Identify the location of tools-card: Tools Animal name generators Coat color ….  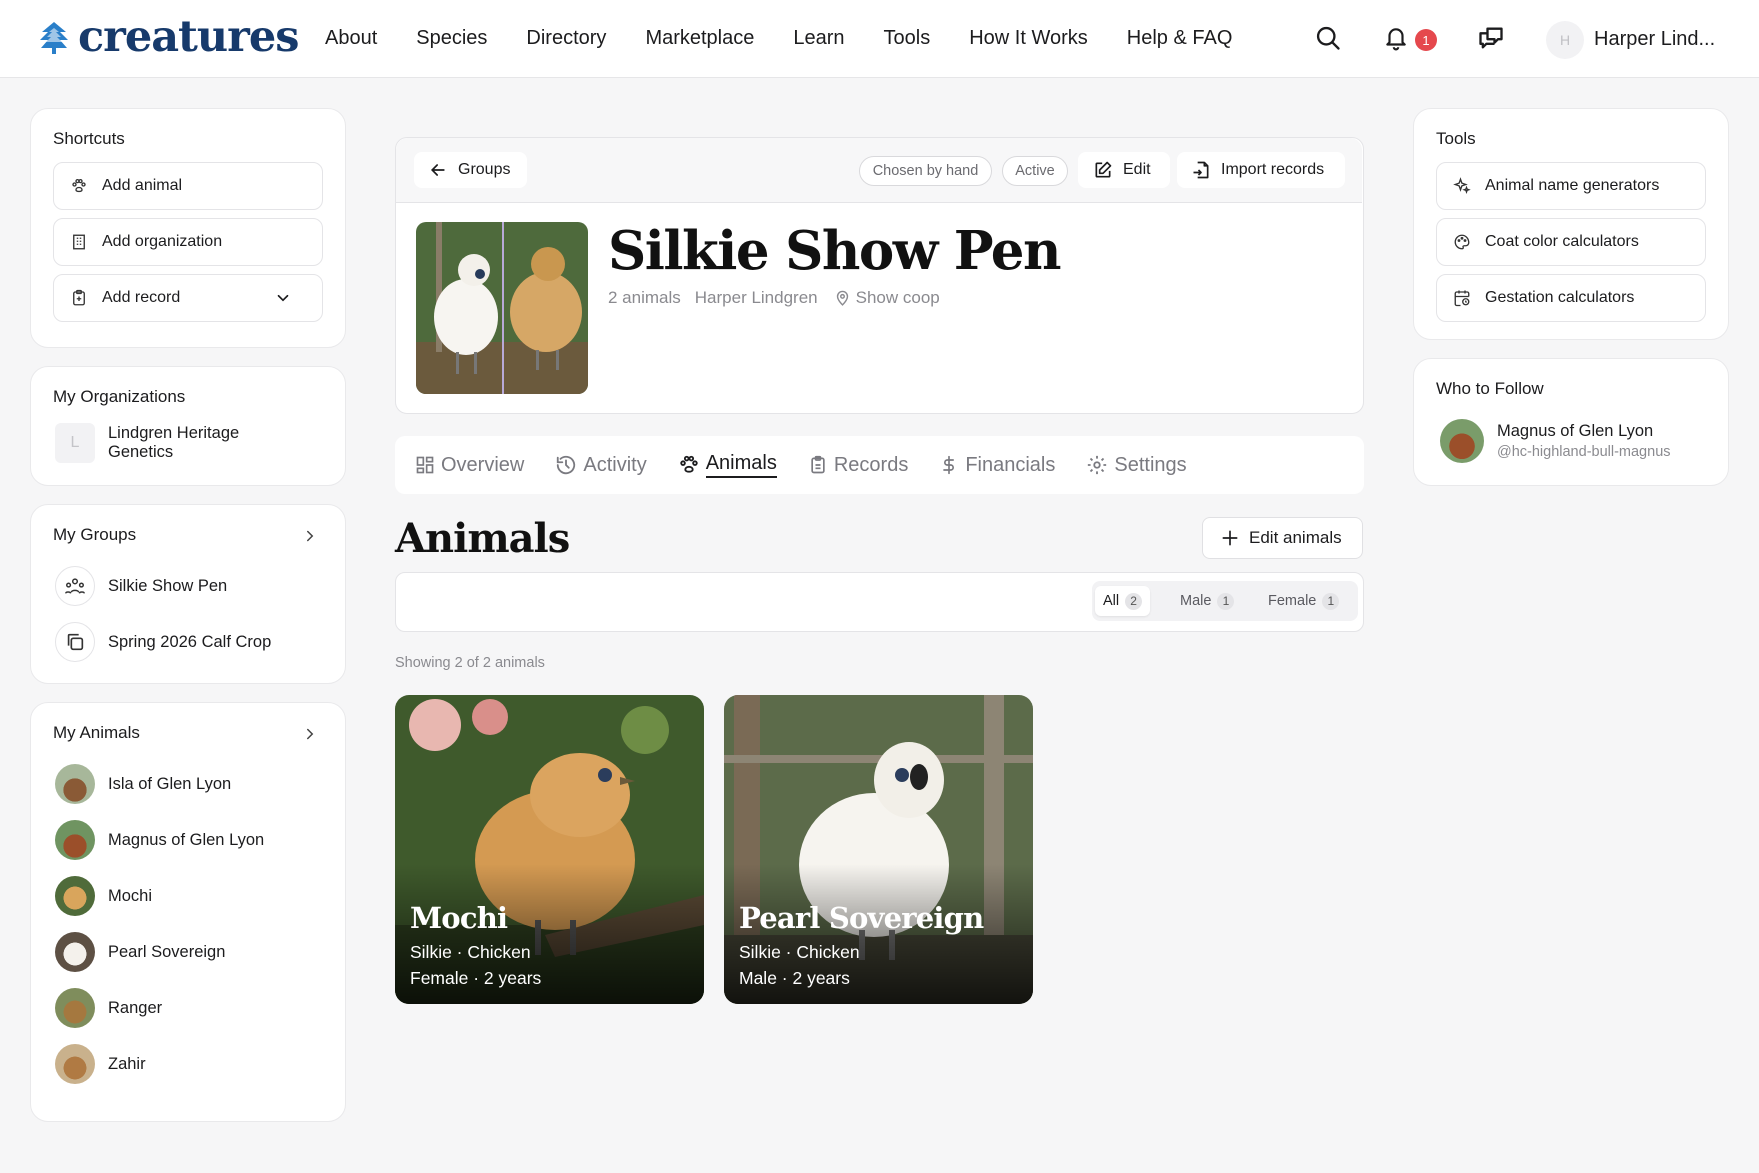
(1571, 224).